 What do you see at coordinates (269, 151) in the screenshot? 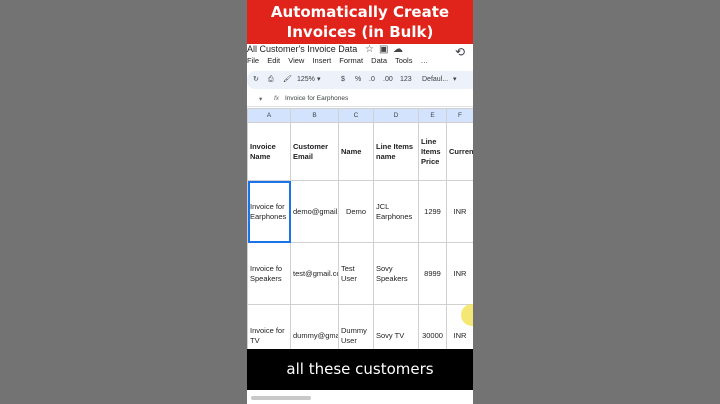
I see `header-cell: Invoice Name` at bounding box center [269, 151].